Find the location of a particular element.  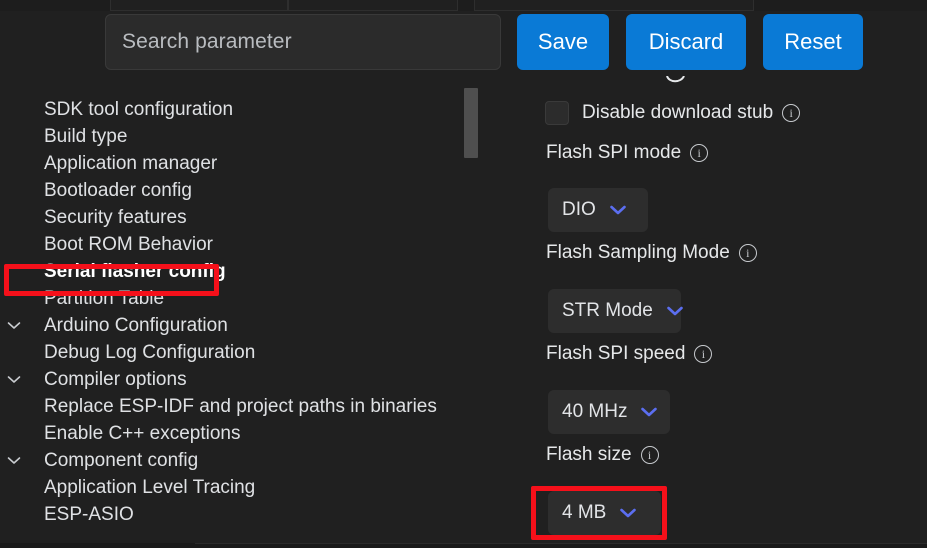

sidebar-item-security-features: Security features is located at coordinates (231, 217).